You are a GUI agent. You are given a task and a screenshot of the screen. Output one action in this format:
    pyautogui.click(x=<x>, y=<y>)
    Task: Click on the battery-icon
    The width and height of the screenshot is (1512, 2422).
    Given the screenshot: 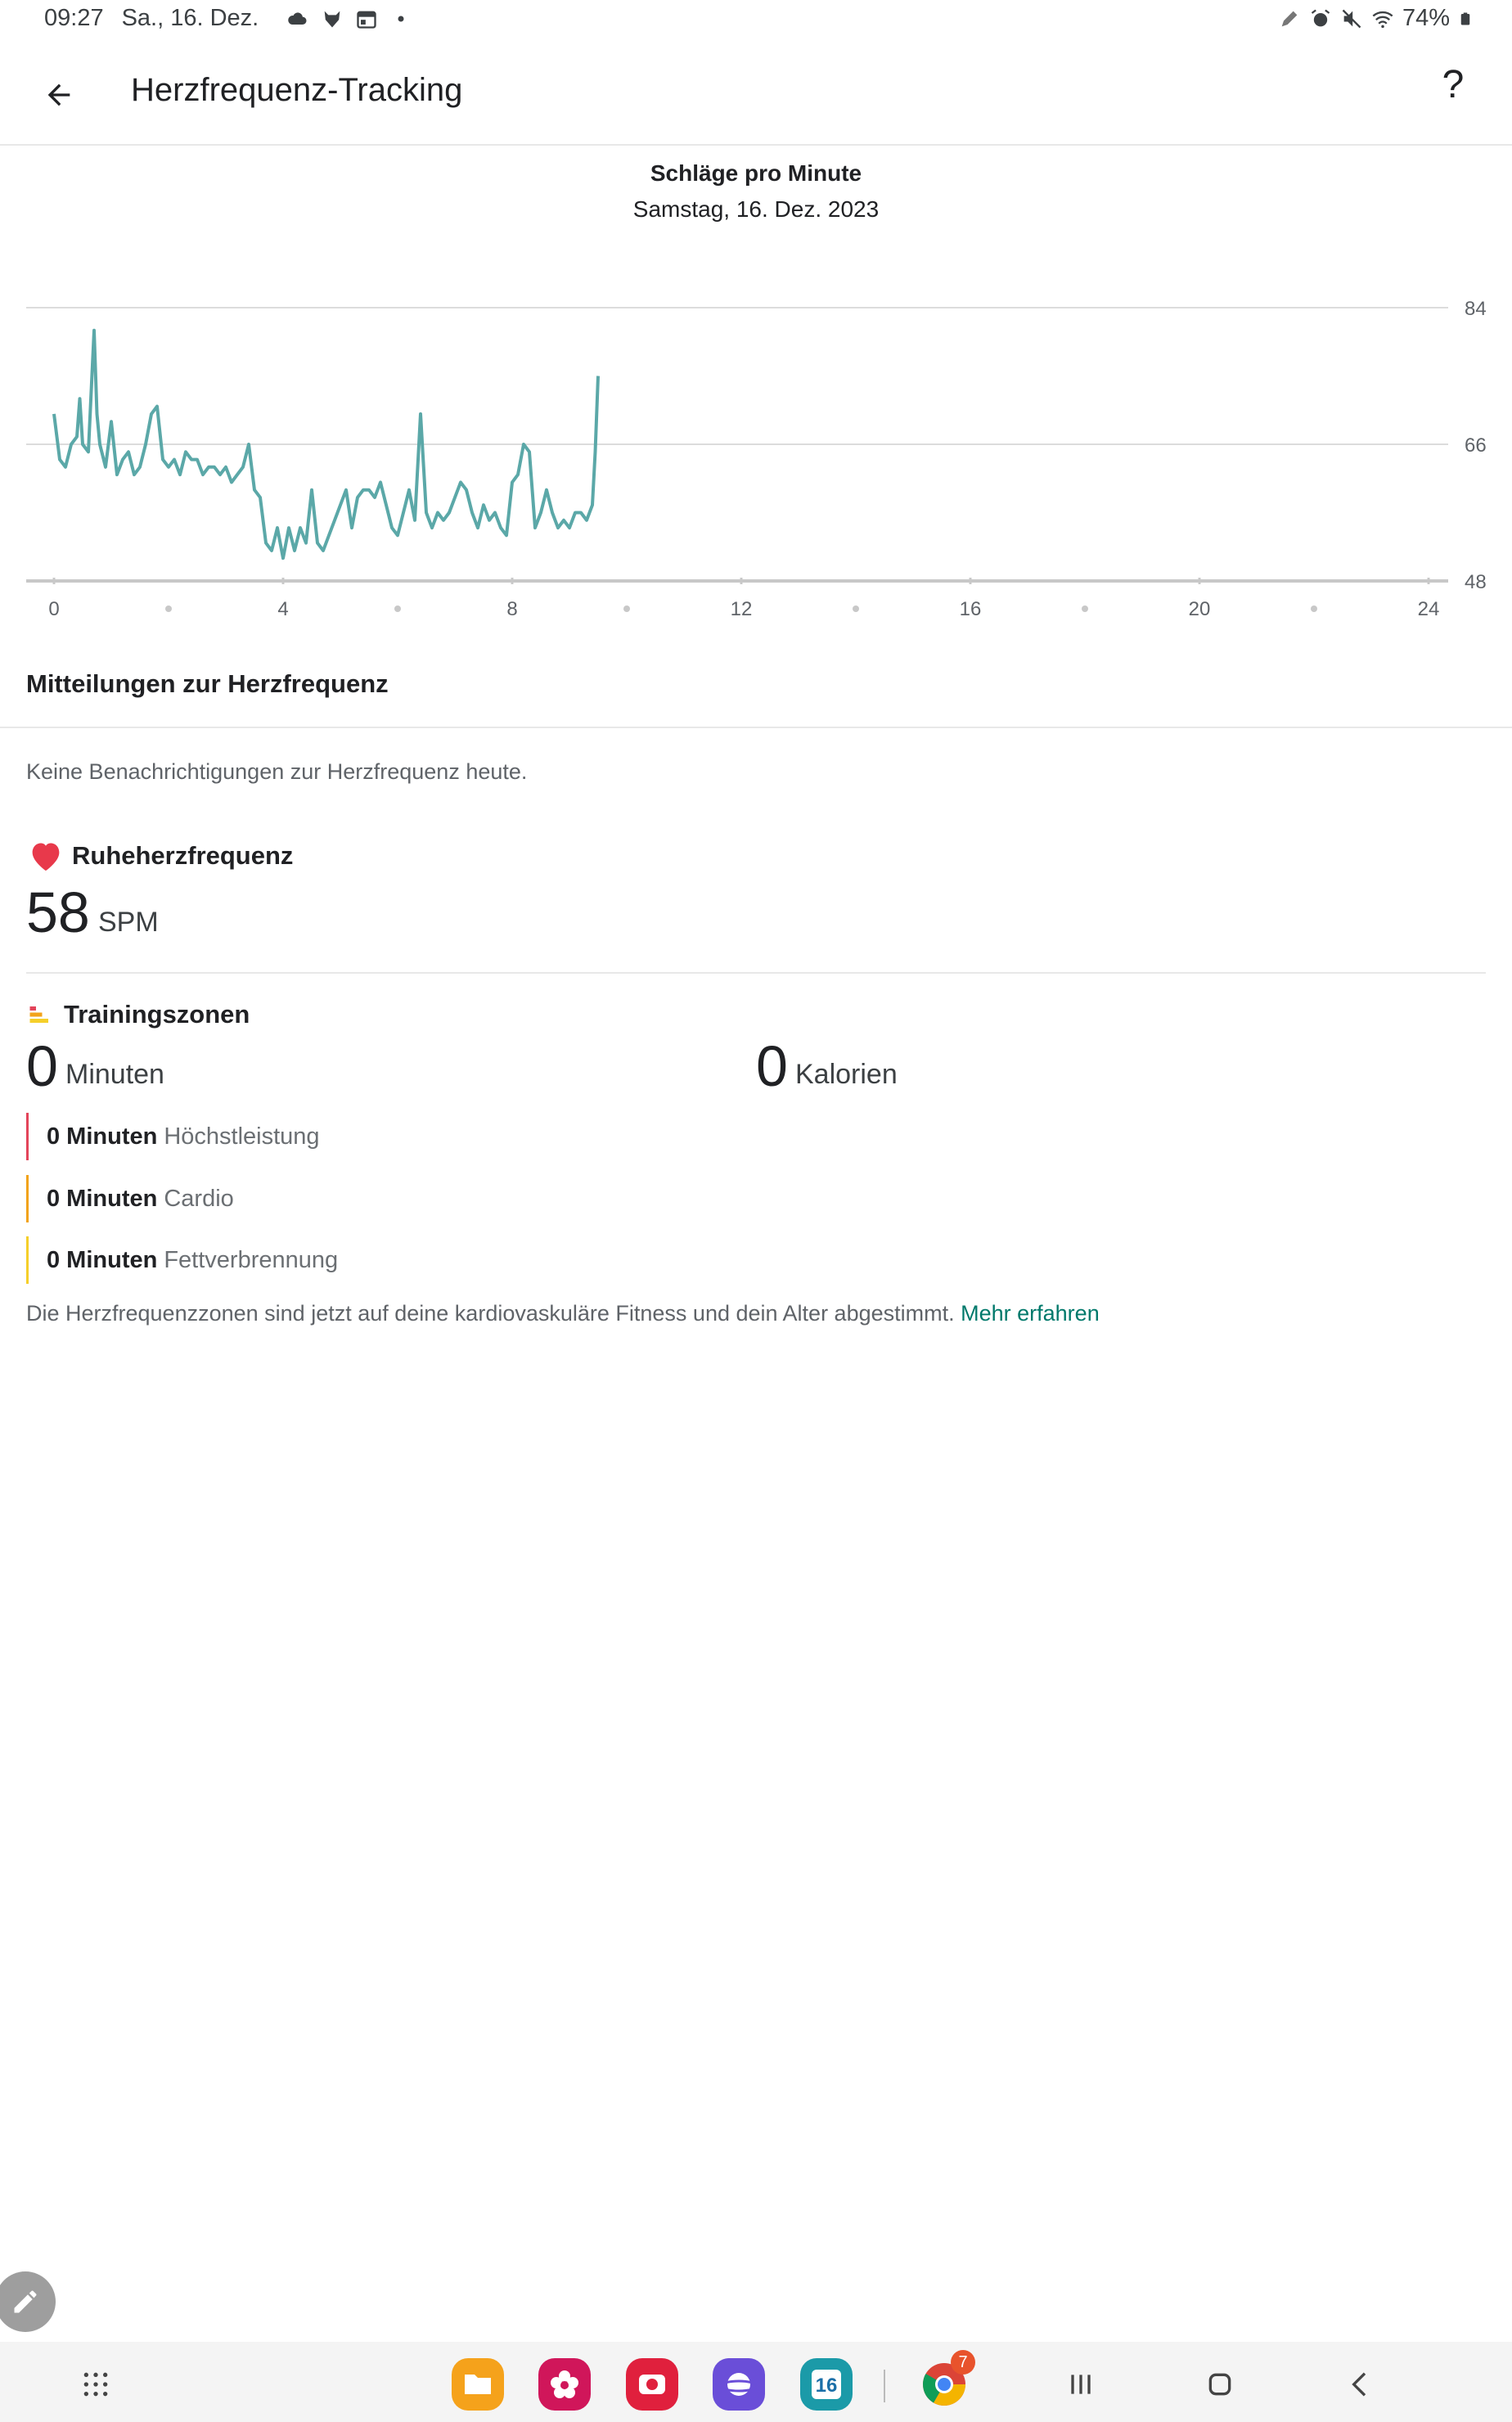 What is the action you would take?
    pyautogui.click(x=1465, y=18)
    